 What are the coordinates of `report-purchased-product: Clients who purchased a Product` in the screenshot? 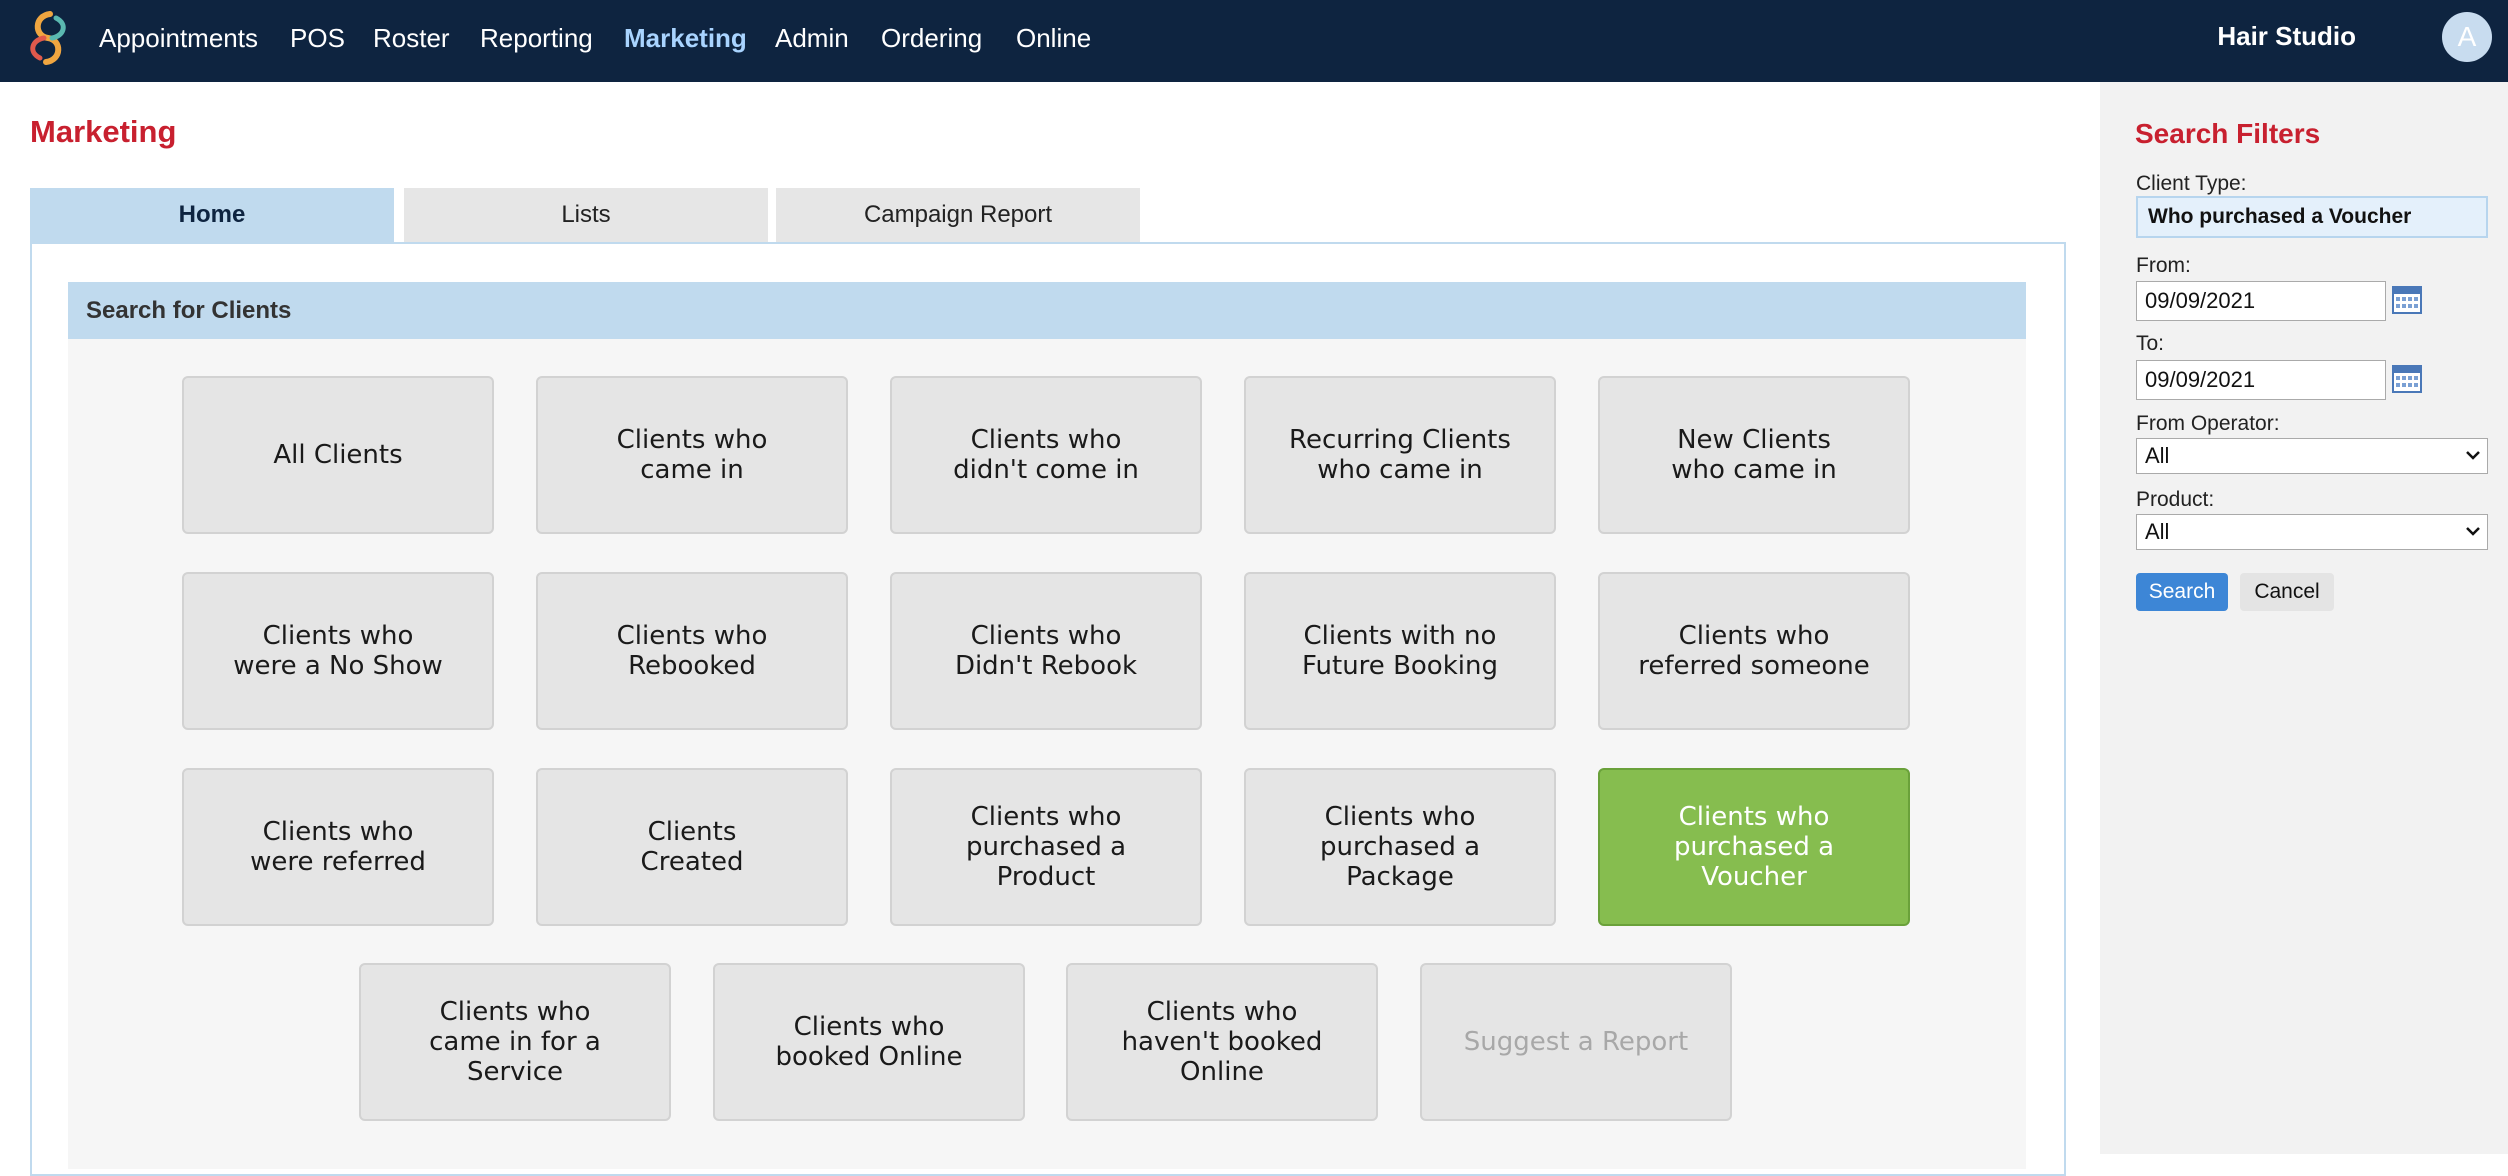 It's located at (1046, 847).